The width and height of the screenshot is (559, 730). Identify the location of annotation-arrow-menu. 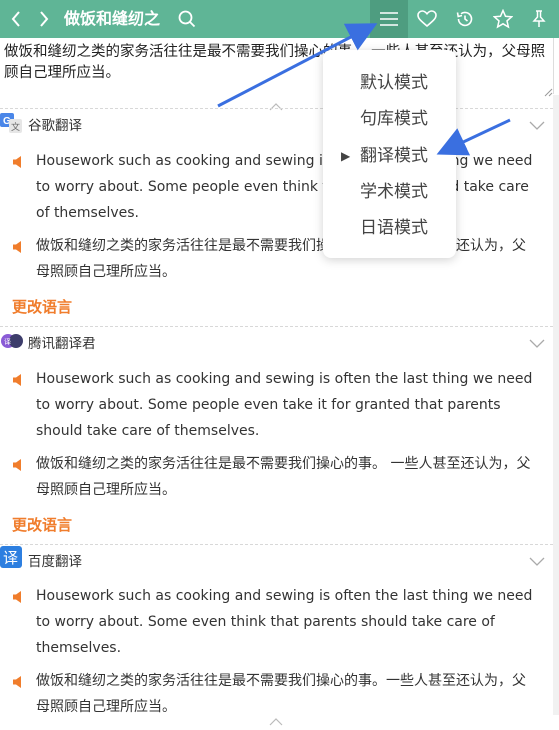
(297, 65).